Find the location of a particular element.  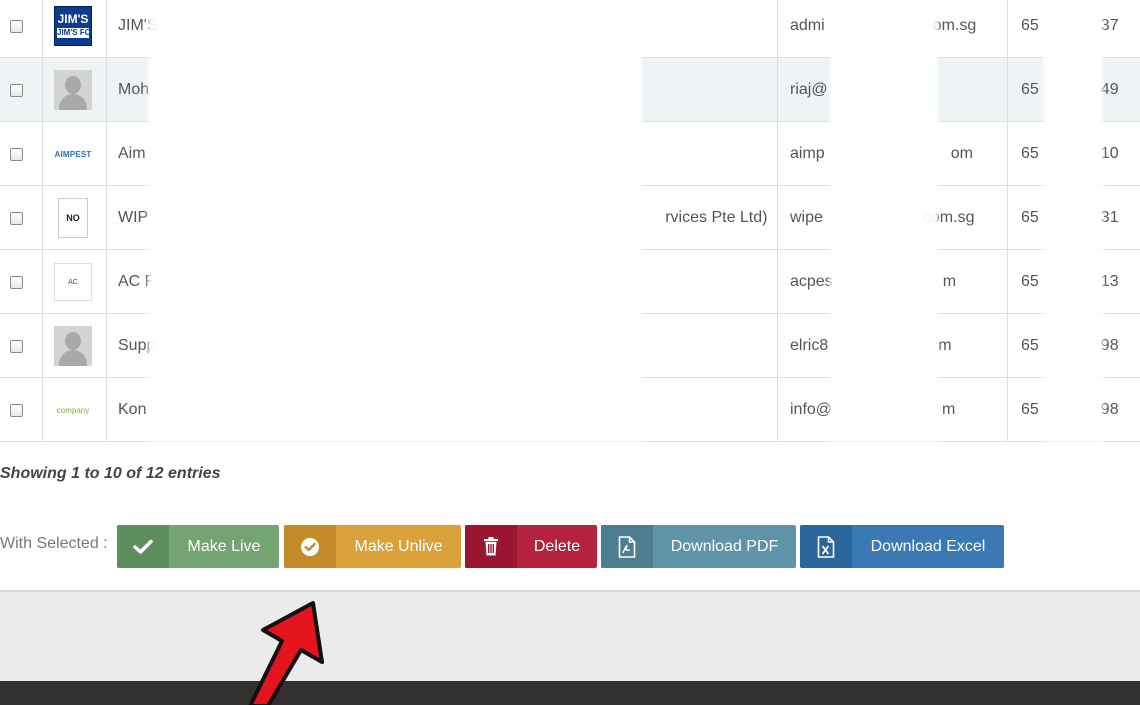

company-logo-cell: AC is located at coordinates (73, 282).